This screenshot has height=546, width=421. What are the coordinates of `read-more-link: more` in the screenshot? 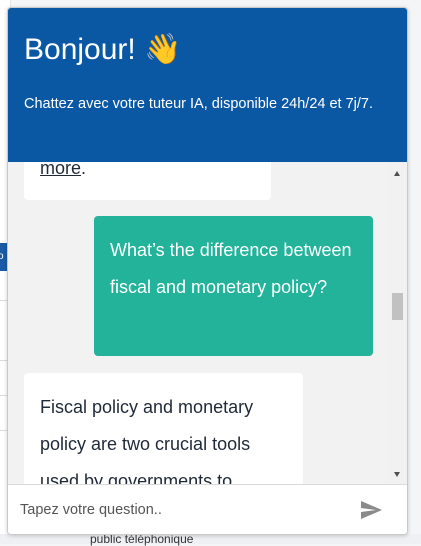 It's located at (60, 170).